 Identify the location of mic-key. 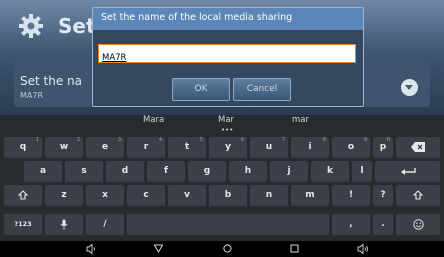
(64, 224).